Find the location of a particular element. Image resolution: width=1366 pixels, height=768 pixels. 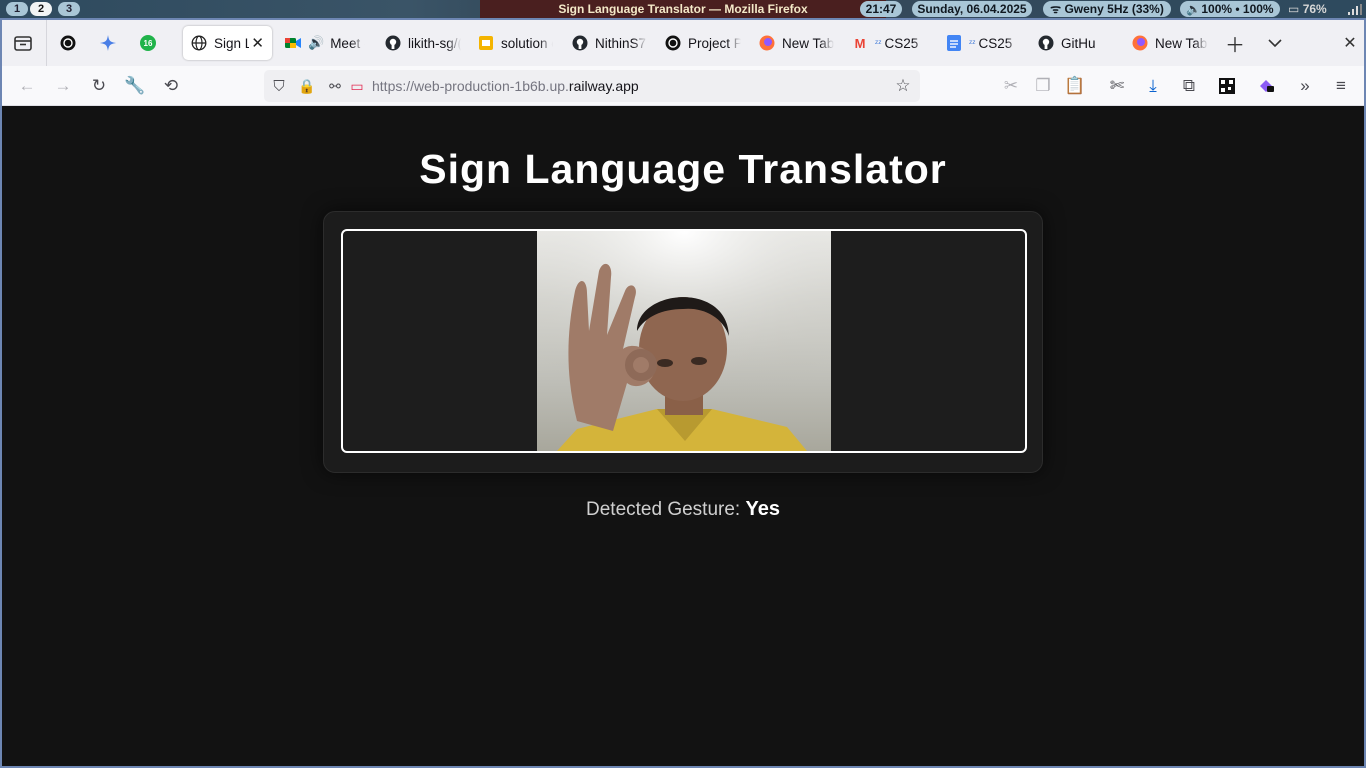

battery-label: 76% is located at coordinates (1314, 9).